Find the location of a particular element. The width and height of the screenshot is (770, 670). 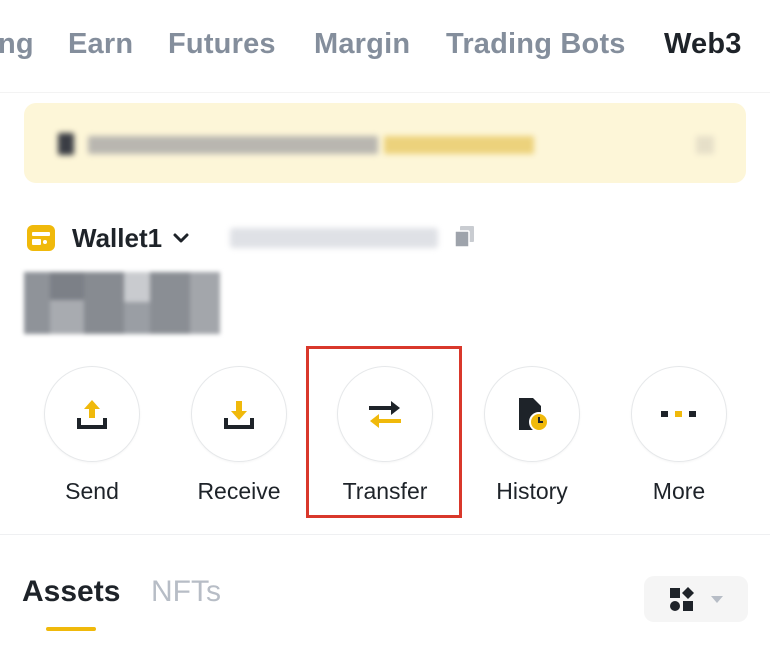

send-circle is located at coordinates (92, 414).